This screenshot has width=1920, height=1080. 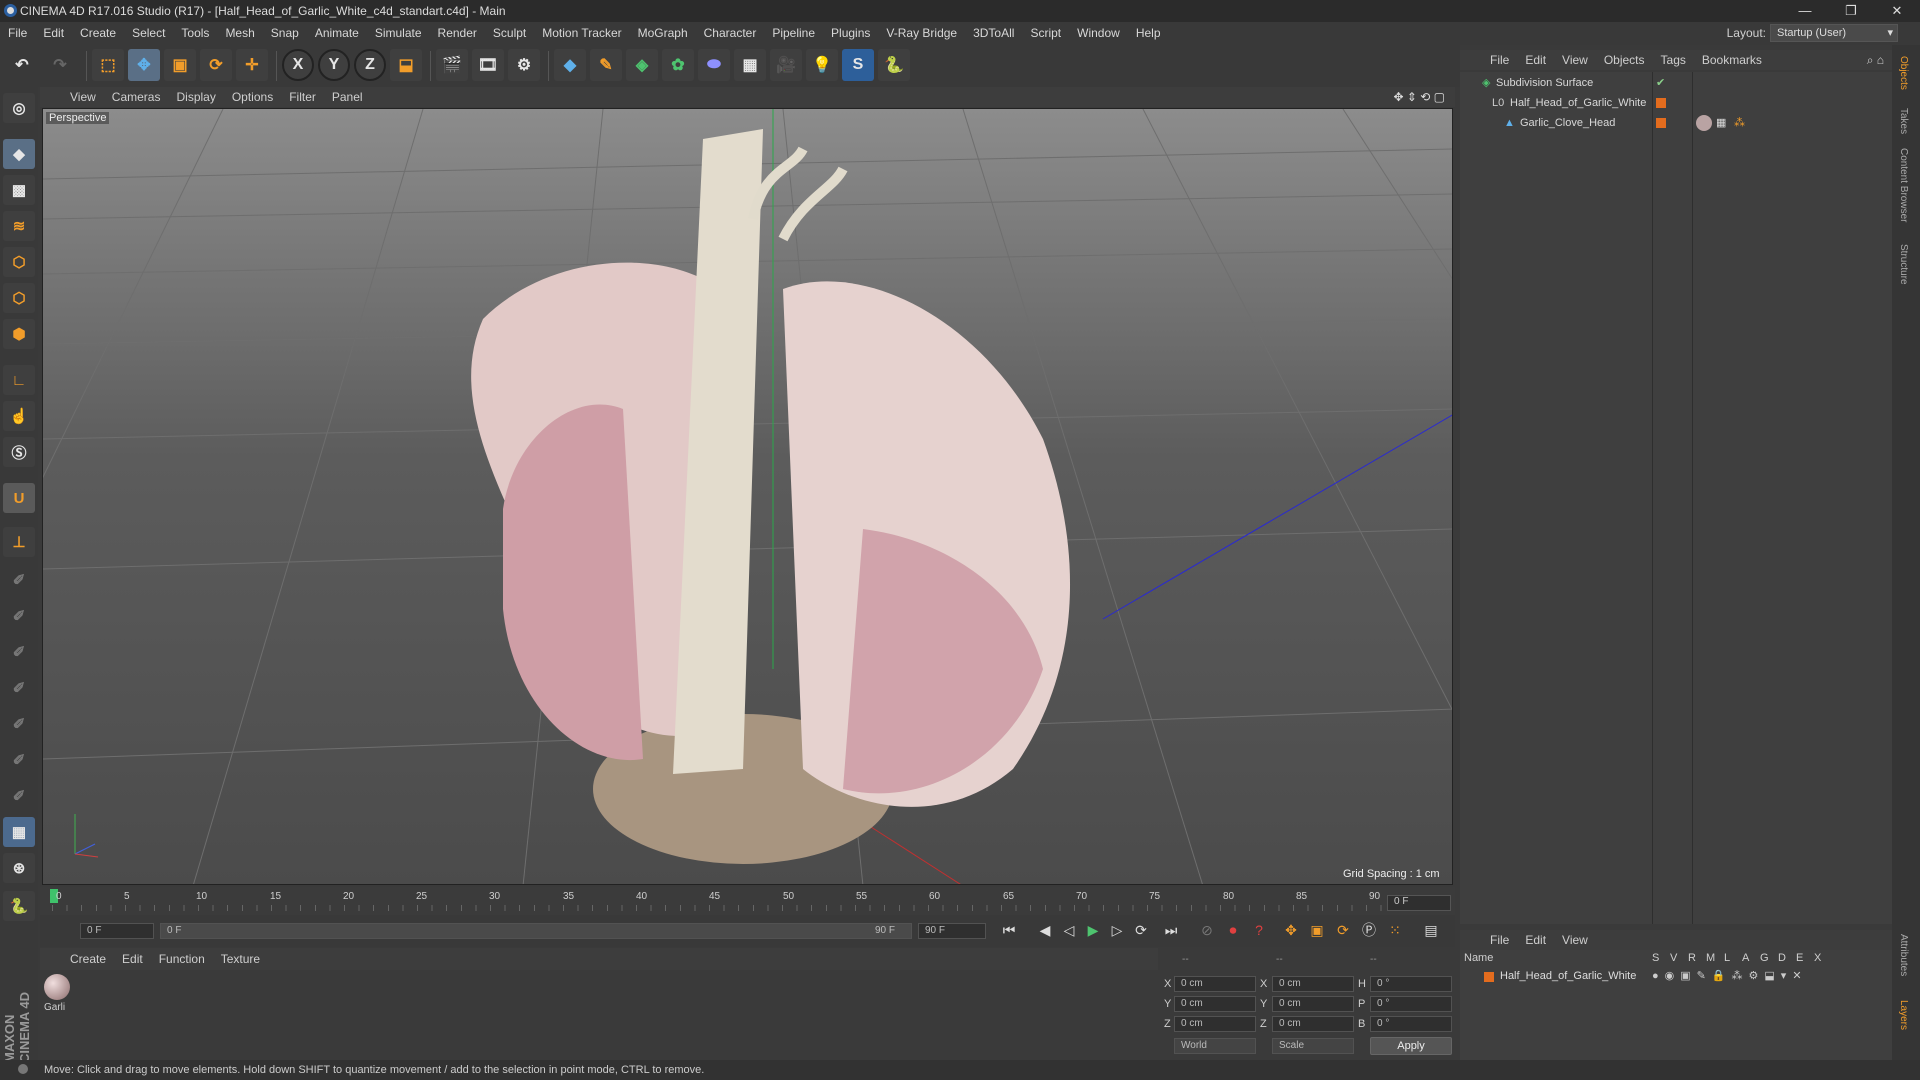 What do you see at coordinates (240, 959) in the screenshot?
I see `material-menu-texture: Texture` at bounding box center [240, 959].